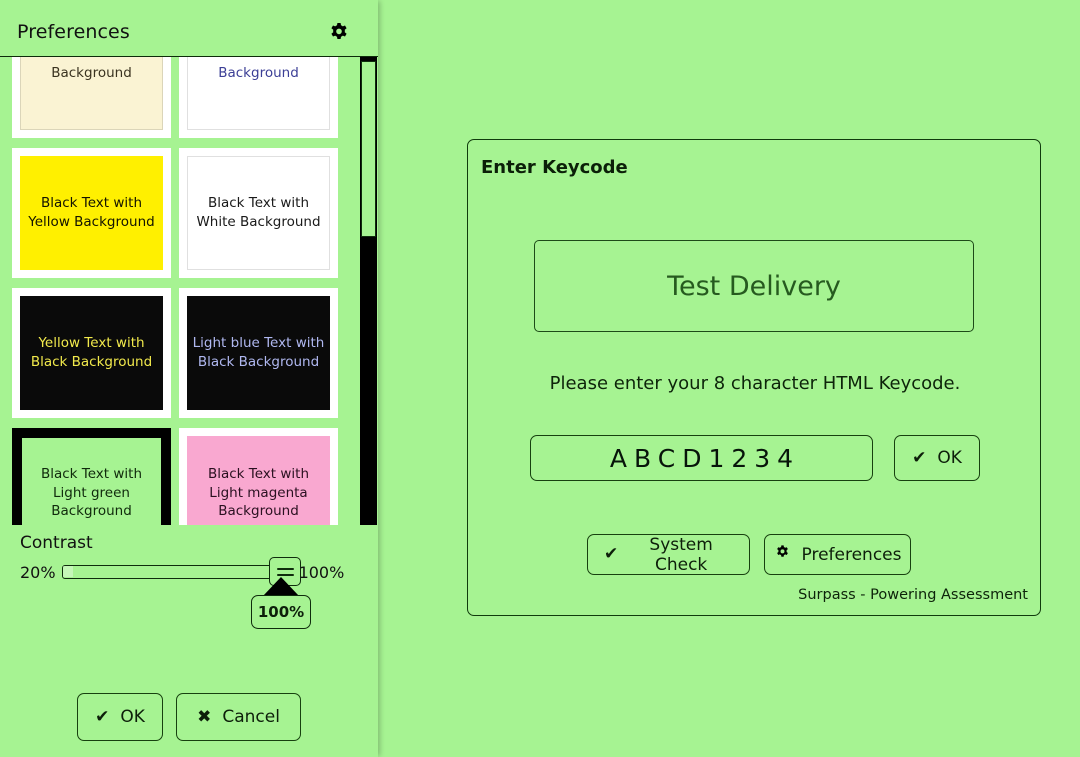  Describe the element at coordinates (91, 481) in the screenshot. I see `theme-tile-label: Black Text with Light green Background` at that location.